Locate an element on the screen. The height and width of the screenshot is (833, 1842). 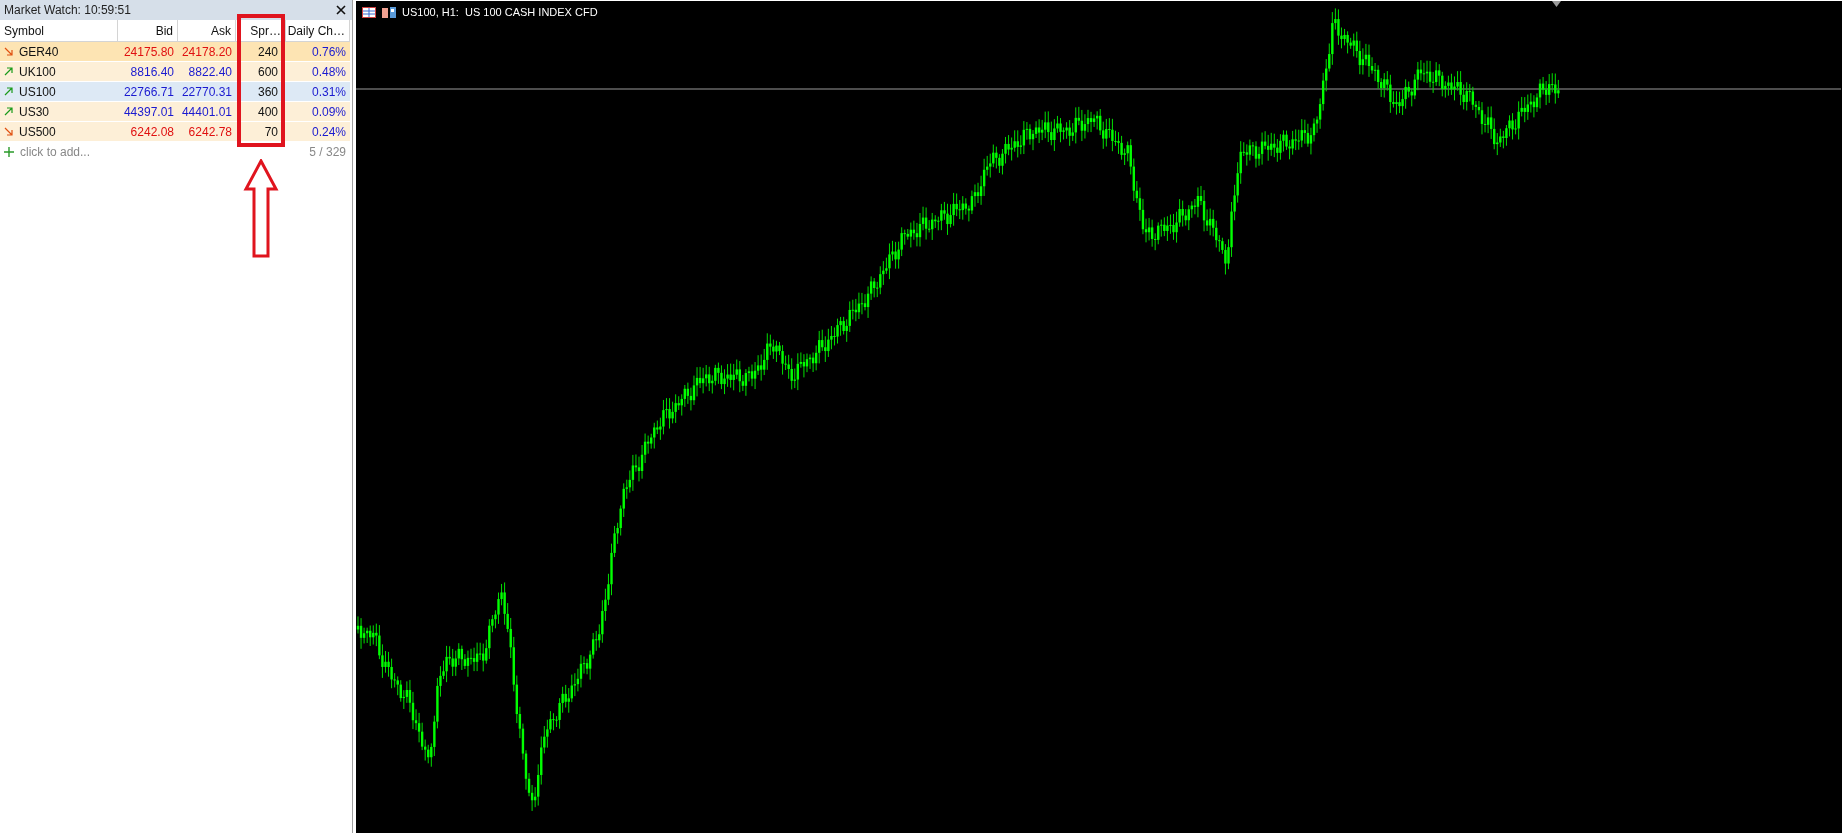
chart-title: US100, H1: US 100 CASH INDEX CFD is located at coordinates (500, 12).